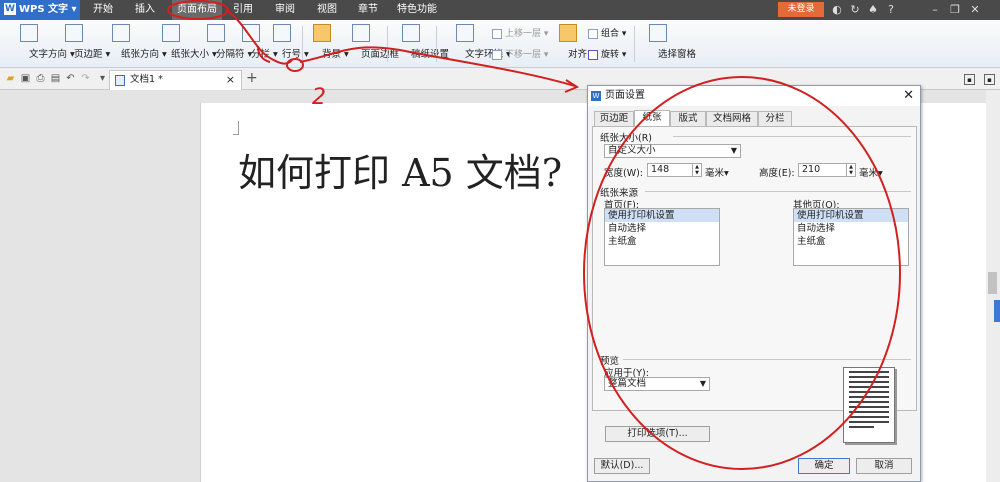 This screenshot has width=1000, height=482. I want to click on tab-references: 引用, so click(243, 10).